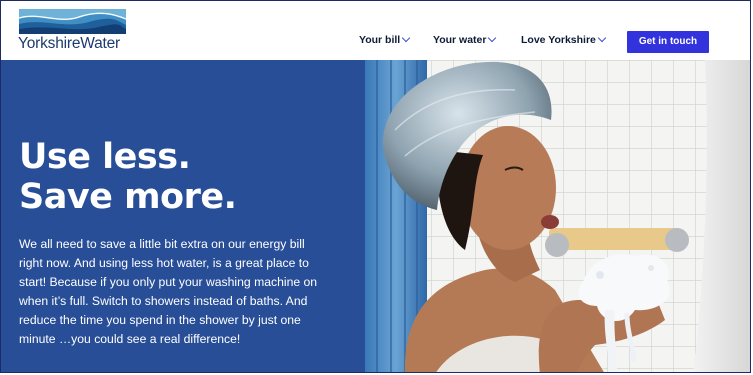  I want to click on nav-label: Love Yorkshire, so click(558, 40).